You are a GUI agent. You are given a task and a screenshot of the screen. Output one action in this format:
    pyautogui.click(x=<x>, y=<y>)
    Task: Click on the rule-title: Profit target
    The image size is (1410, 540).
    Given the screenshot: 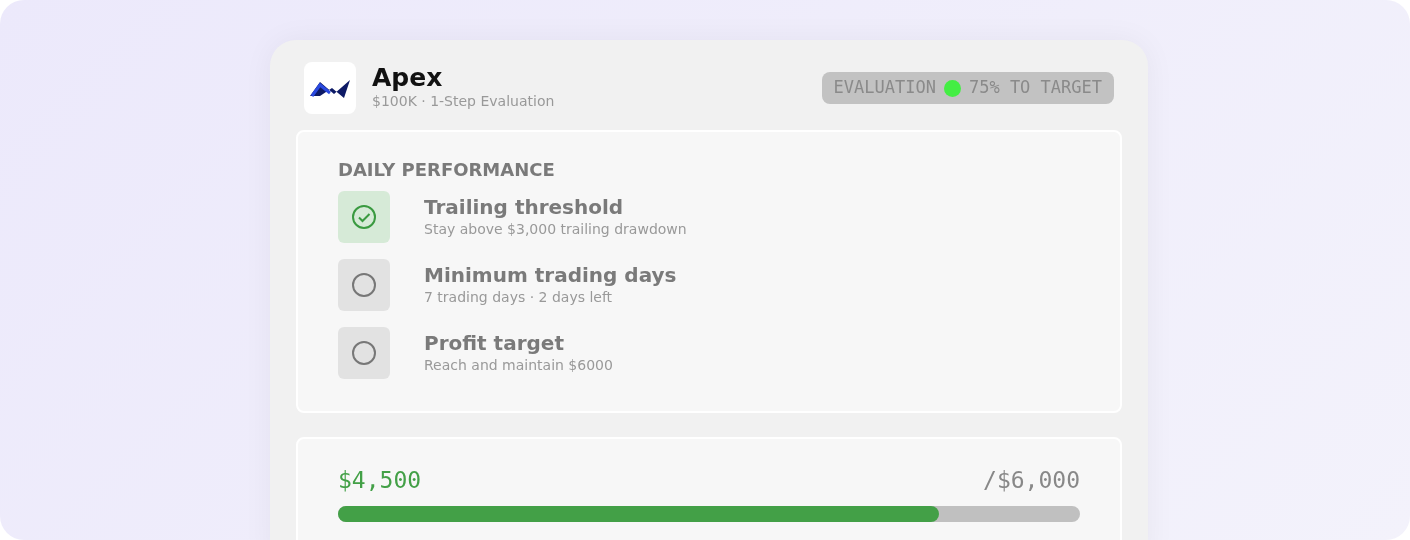 What is the action you would take?
    pyautogui.click(x=494, y=342)
    